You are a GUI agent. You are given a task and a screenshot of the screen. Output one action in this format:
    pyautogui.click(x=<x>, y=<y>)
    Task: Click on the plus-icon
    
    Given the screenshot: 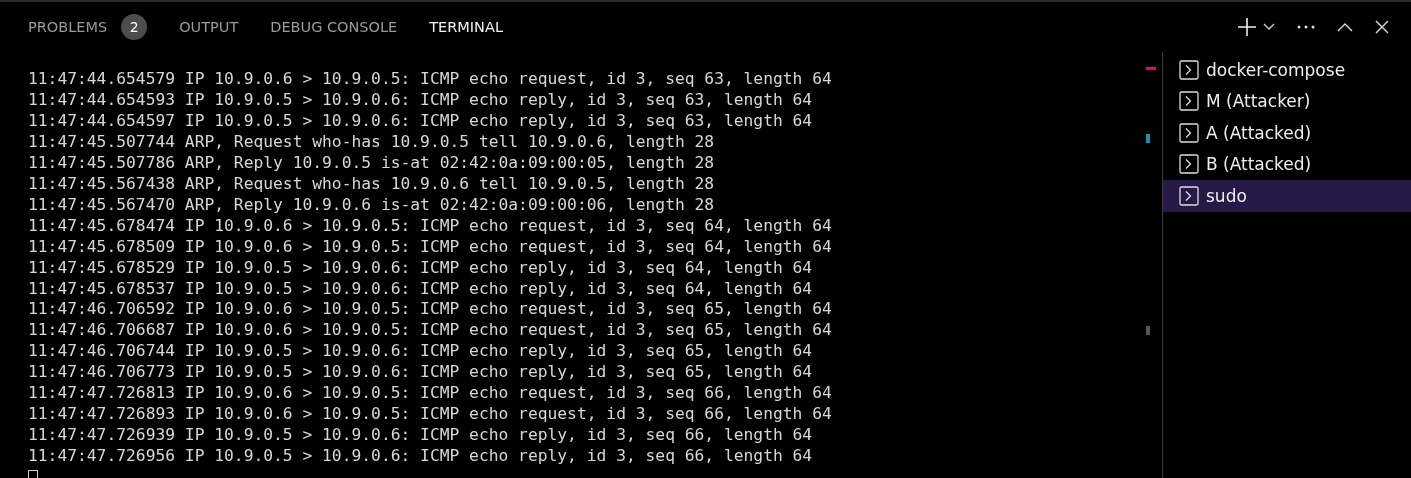 What is the action you would take?
    pyautogui.click(x=1247, y=27)
    